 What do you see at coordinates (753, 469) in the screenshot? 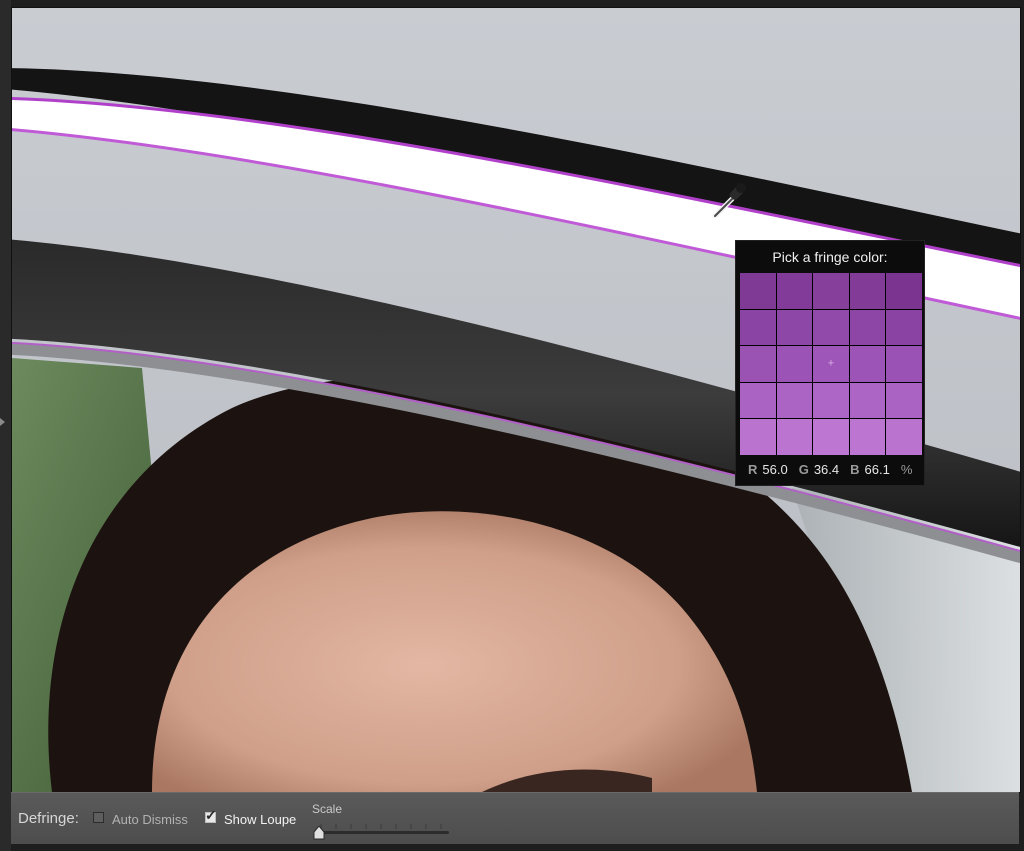
I see `r-label: R` at bounding box center [753, 469].